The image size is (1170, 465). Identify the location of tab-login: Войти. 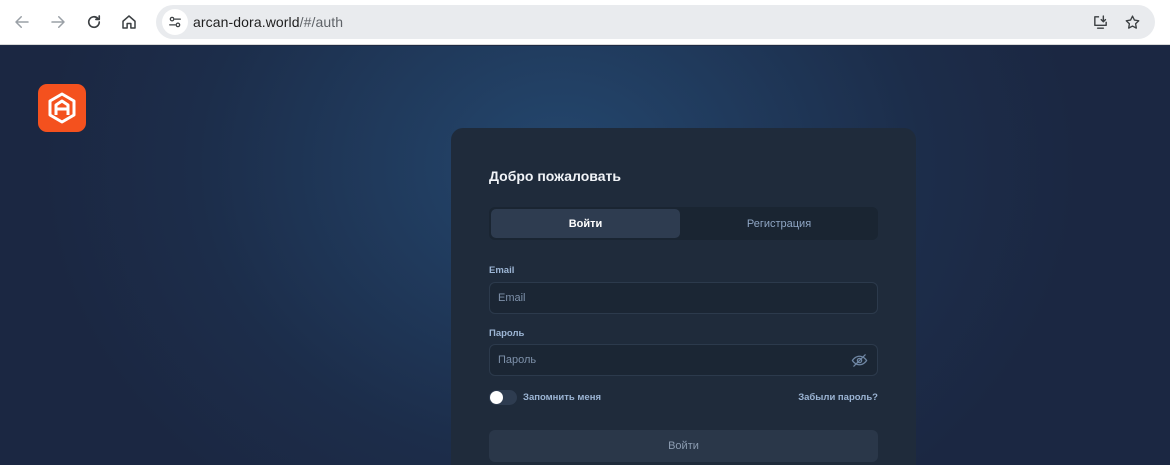
(585, 223).